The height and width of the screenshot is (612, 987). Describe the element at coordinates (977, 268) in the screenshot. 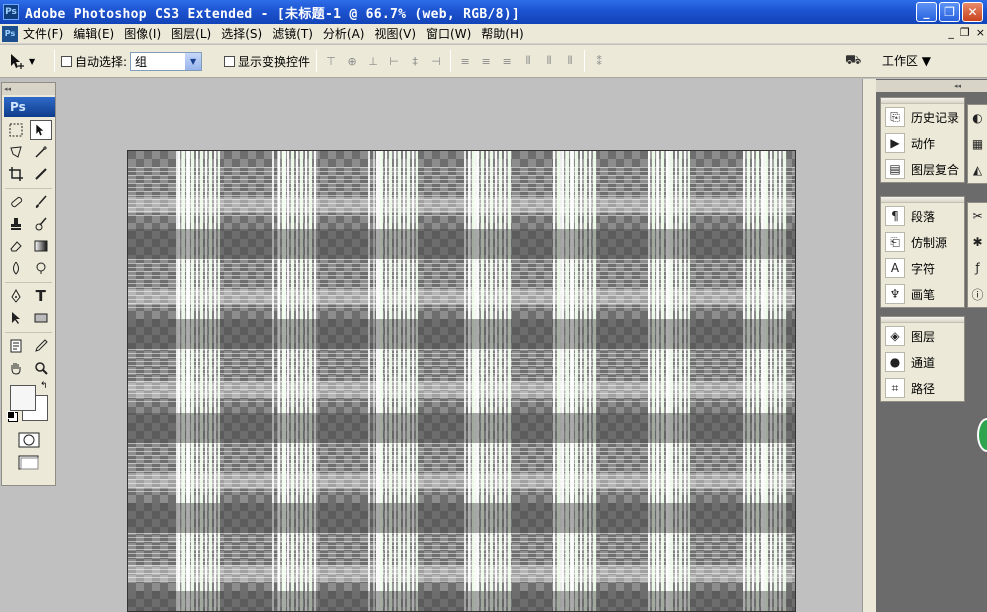

I see `info-panel-icon: ƒ` at that location.